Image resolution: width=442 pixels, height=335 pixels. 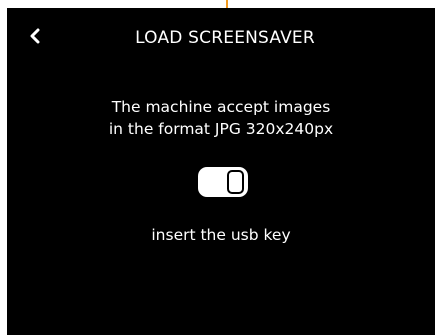 What do you see at coordinates (223, 182) in the screenshot?
I see `usb-key-icon` at bounding box center [223, 182].